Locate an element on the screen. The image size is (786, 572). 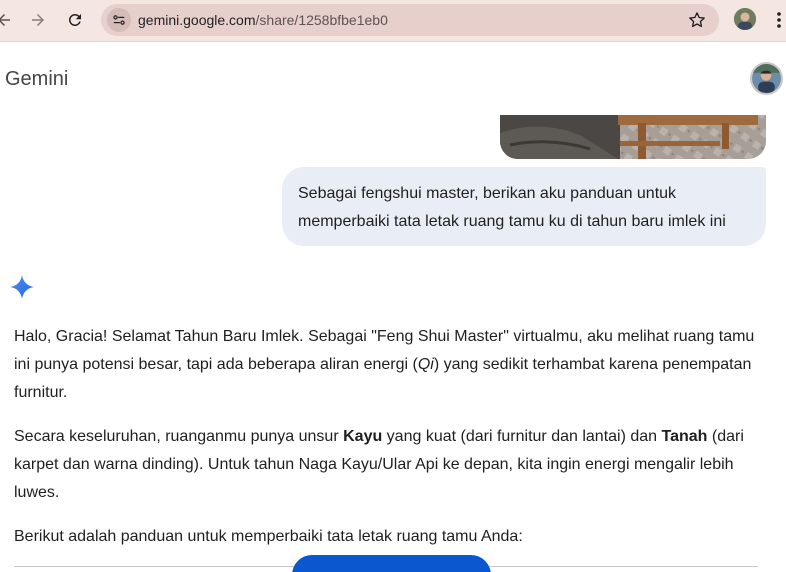
menu-dots-icon is located at coordinates (779, 21).